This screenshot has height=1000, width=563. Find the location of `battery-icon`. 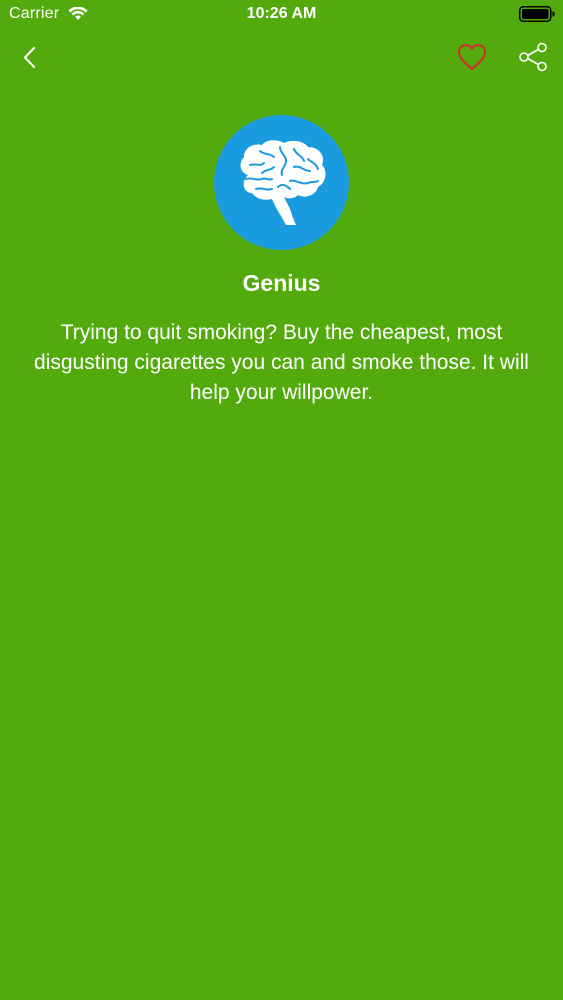

battery-icon is located at coordinates (537, 14).